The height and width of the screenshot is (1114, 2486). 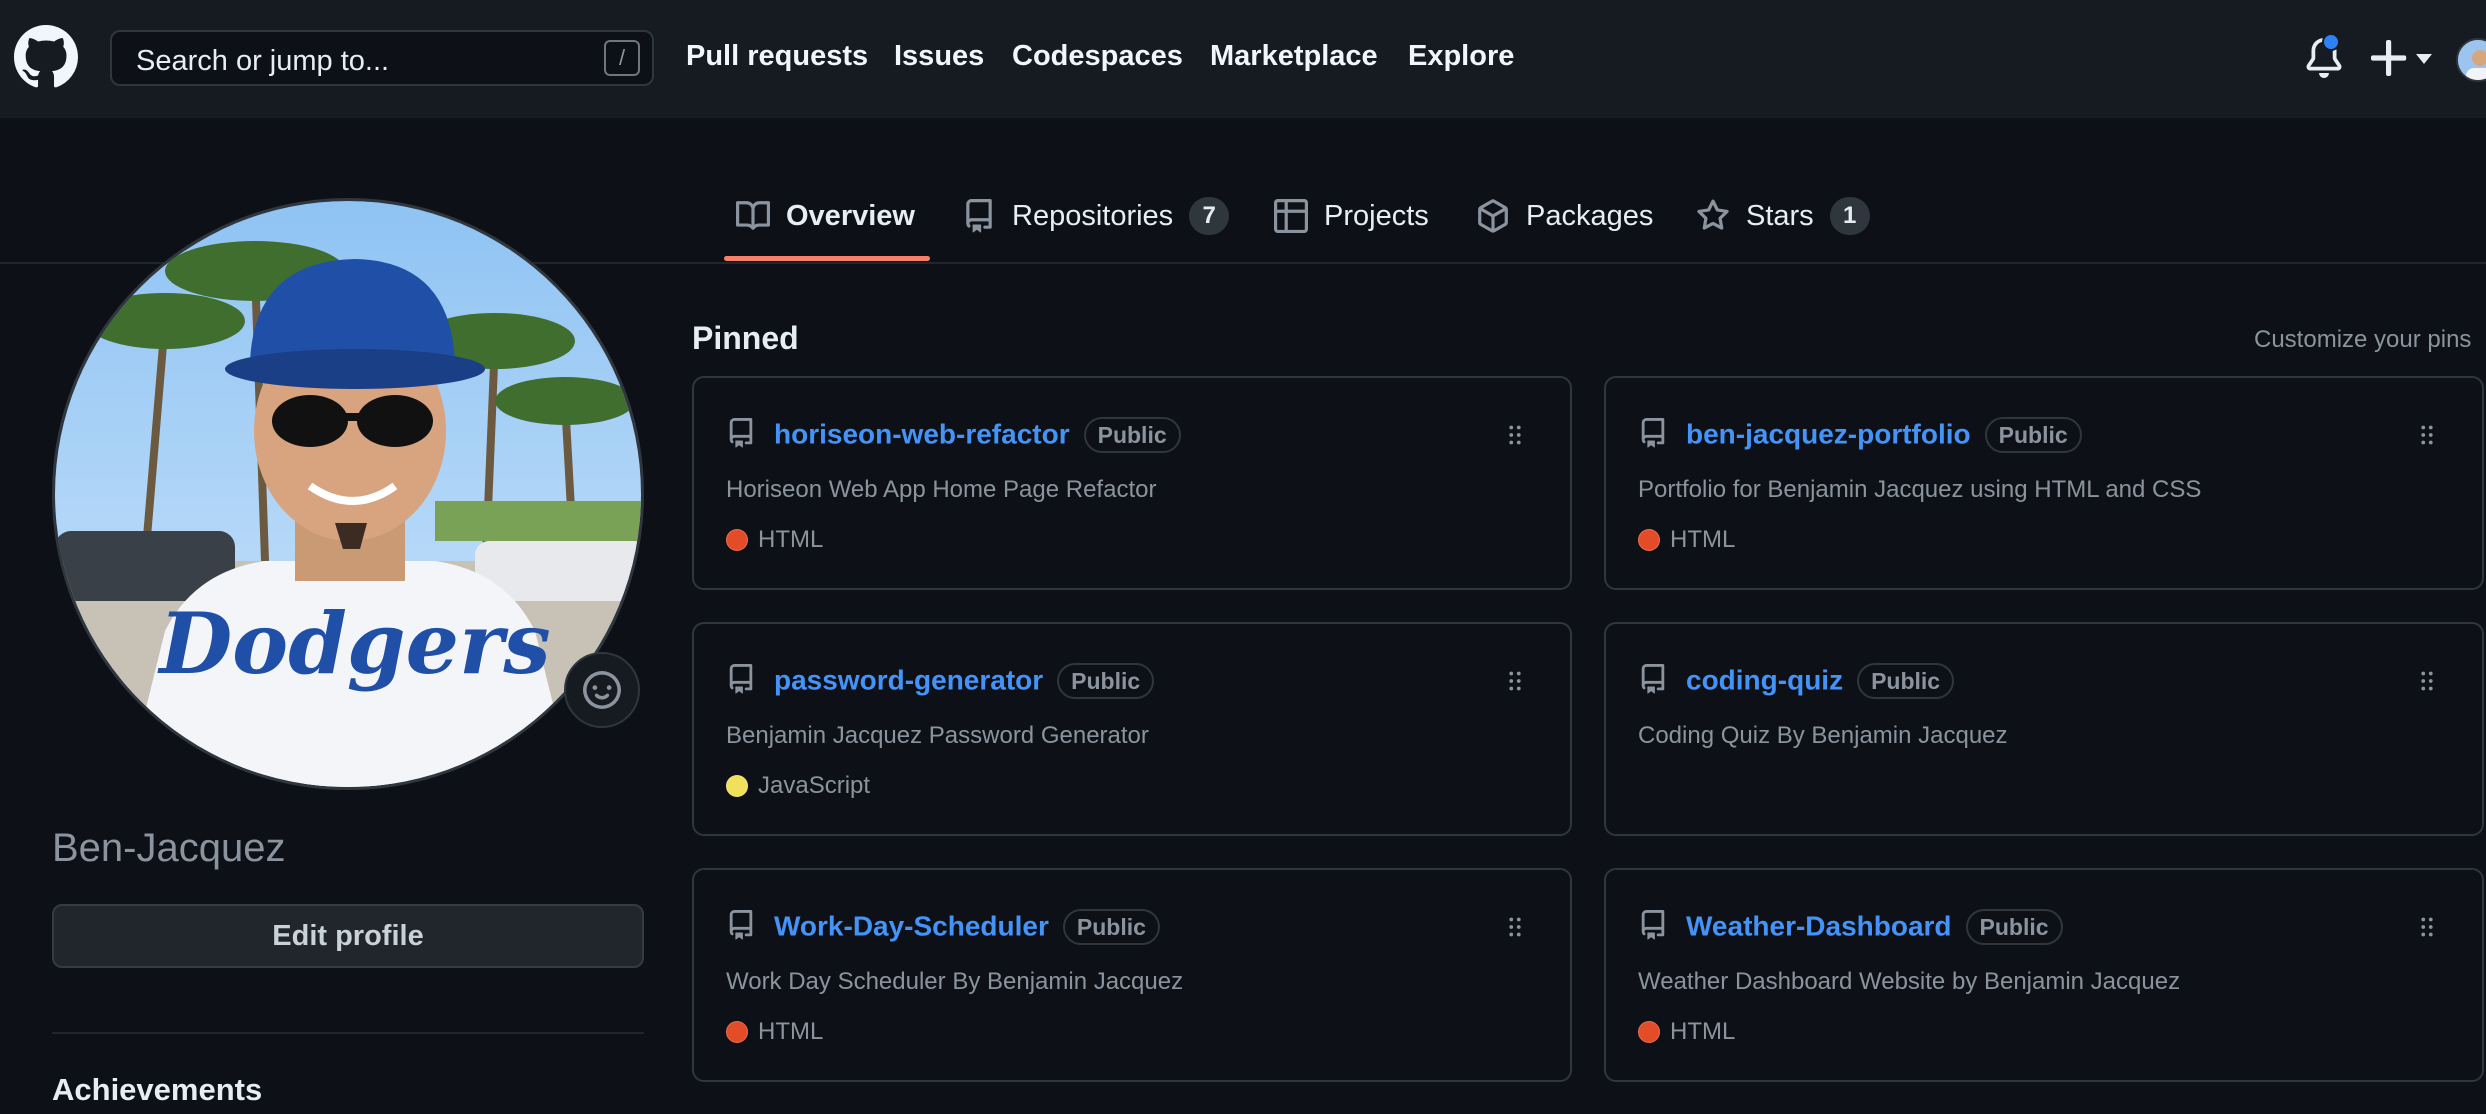 What do you see at coordinates (348, 936) in the screenshot?
I see `edit-profile-button: Edit profile` at bounding box center [348, 936].